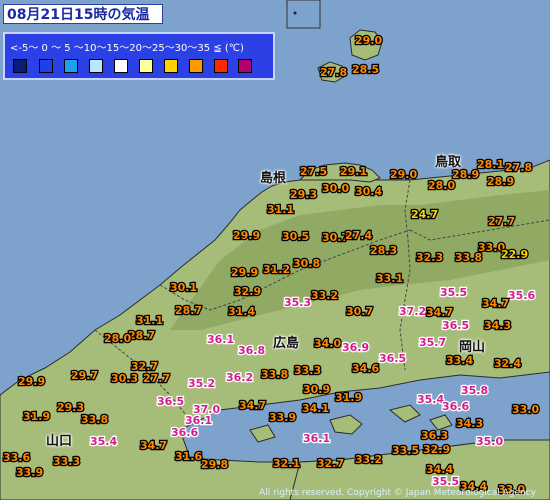 Image resolution: width=550 pixels, height=500 pixels. Describe the element at coordinates (286, 463) in the screenshot. I see `temperature-label: 32.1` at that location.